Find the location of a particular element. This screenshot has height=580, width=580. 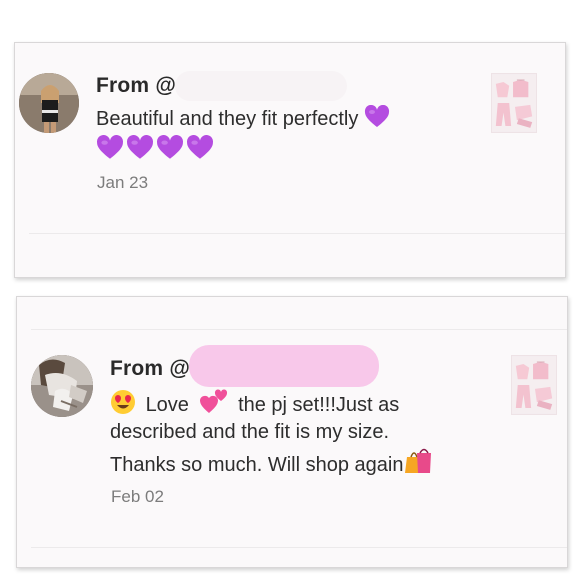

review-text: Beautiful and they fit perfectly is located at coordinates (227, 119).